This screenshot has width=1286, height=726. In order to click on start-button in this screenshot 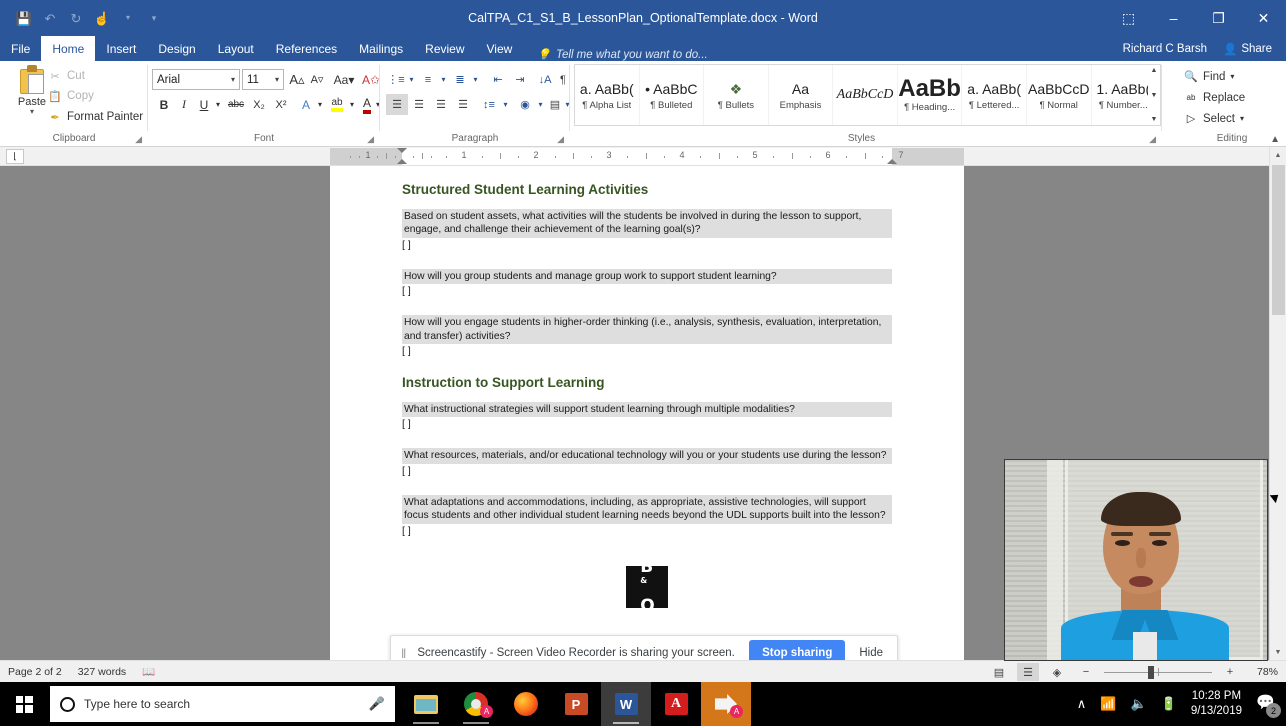, I will do `click(24, 704)`.